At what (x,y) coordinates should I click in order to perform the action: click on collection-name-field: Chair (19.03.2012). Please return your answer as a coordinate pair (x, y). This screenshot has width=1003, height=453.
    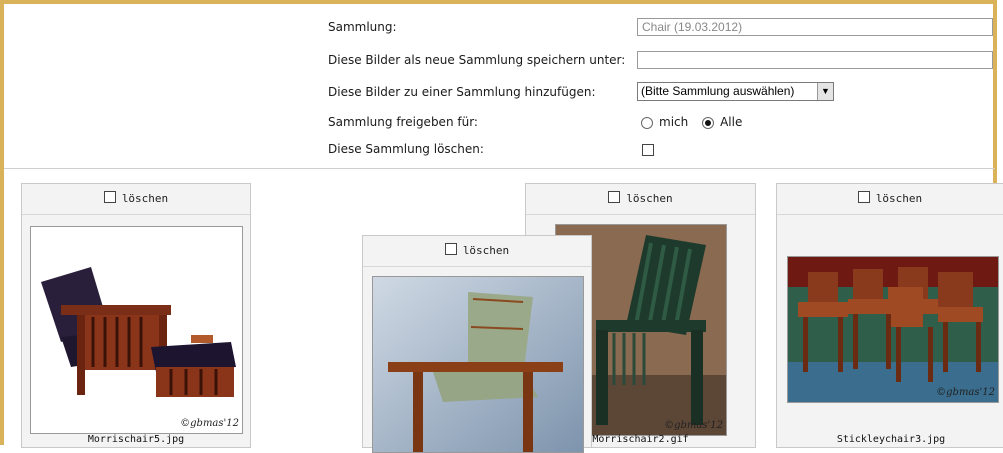
    Looking at the image, I should click on (815, 27).